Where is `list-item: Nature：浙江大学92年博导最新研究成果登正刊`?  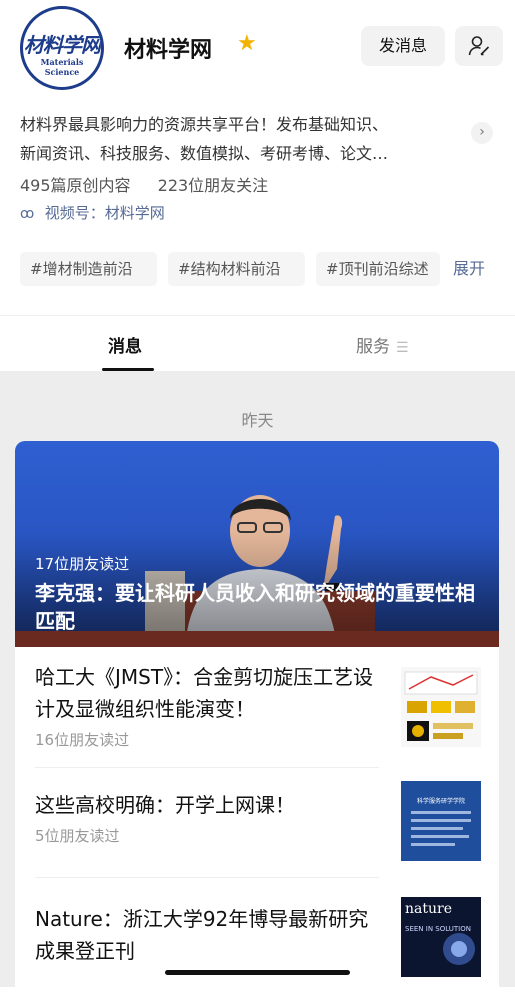
list-item: Nature：浙江大学92年博导最新研究成果登正刊 is located at coordinates (208, 935).